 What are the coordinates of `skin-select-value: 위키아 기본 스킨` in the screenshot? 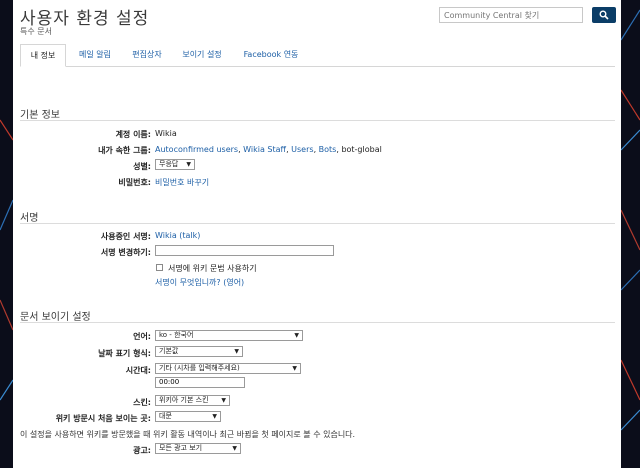 It's located at (184, 400).